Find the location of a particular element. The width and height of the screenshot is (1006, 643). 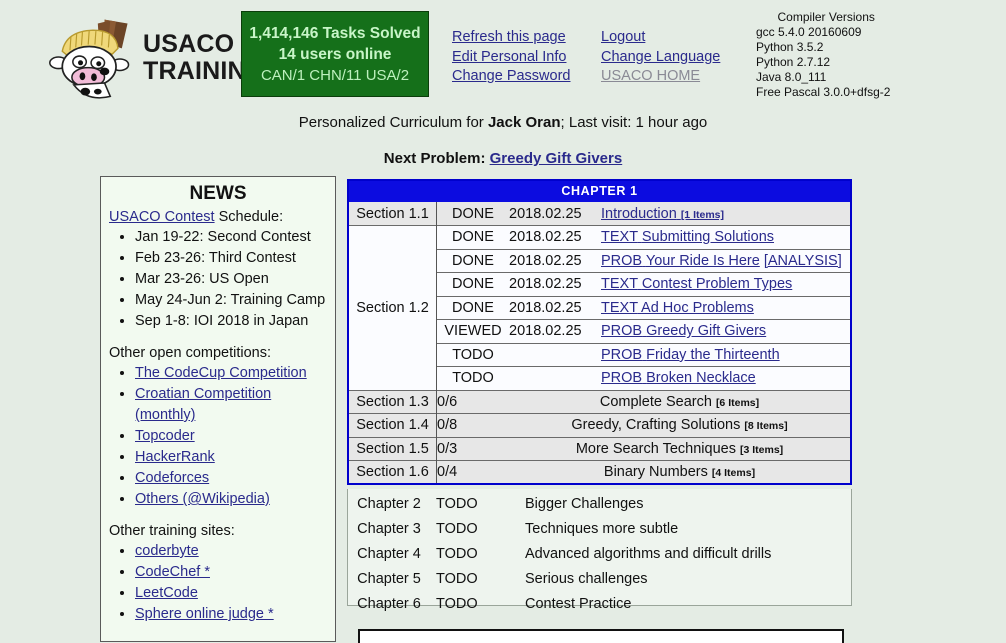

sphere-online-judge-link: Sphere online judge * is located at coordinates (204, 614).